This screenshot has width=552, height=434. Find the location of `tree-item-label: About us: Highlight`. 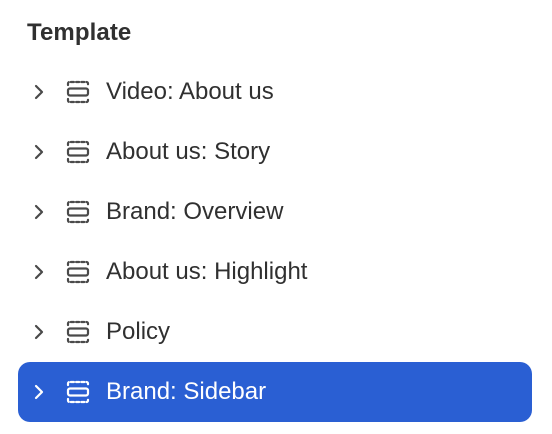

tree-item-label: About us: Highlight is located at coordinates (207, 271).